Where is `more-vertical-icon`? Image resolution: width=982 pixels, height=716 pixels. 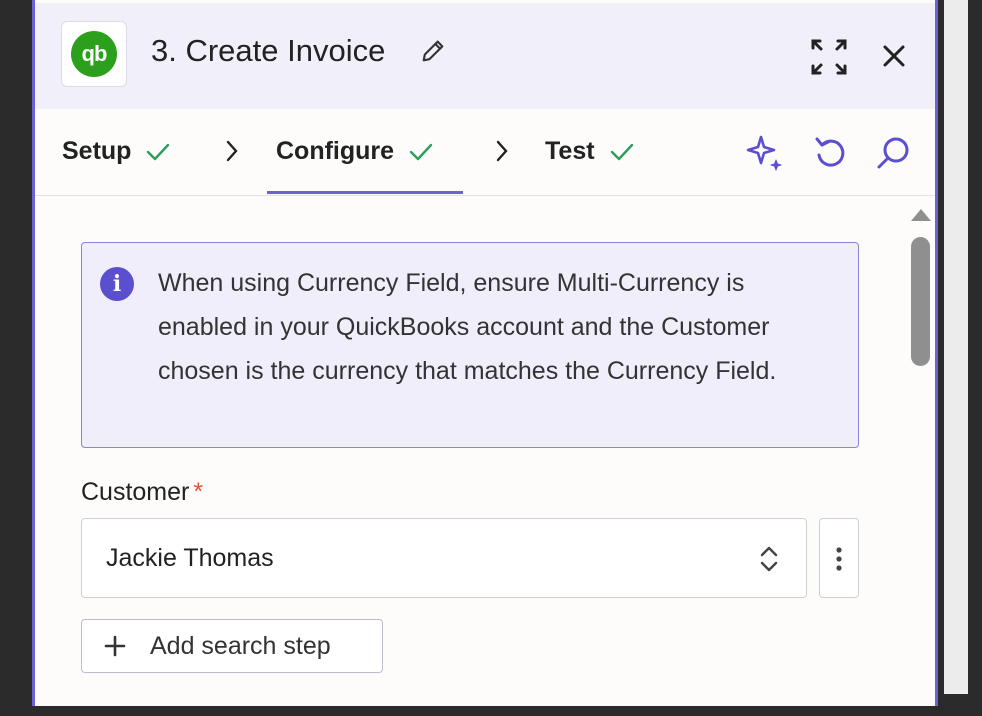 more-vertical-icon is located at coordinates (839, 559).